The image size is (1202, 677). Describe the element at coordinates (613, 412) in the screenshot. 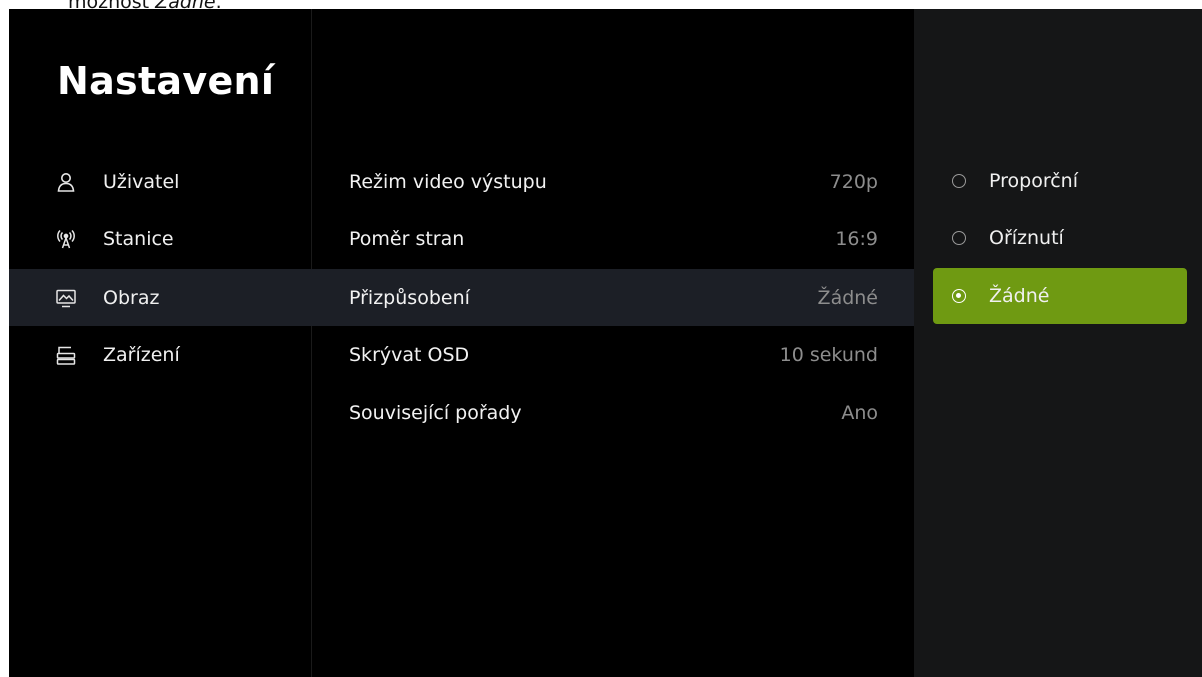

I see `setting-row-related-shows: Související pořady Ano` at that location.